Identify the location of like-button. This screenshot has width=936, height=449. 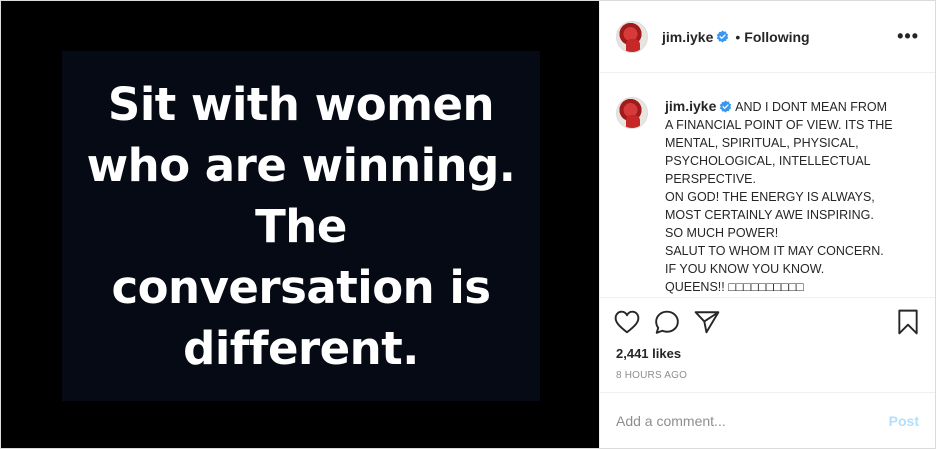
(627, 322).